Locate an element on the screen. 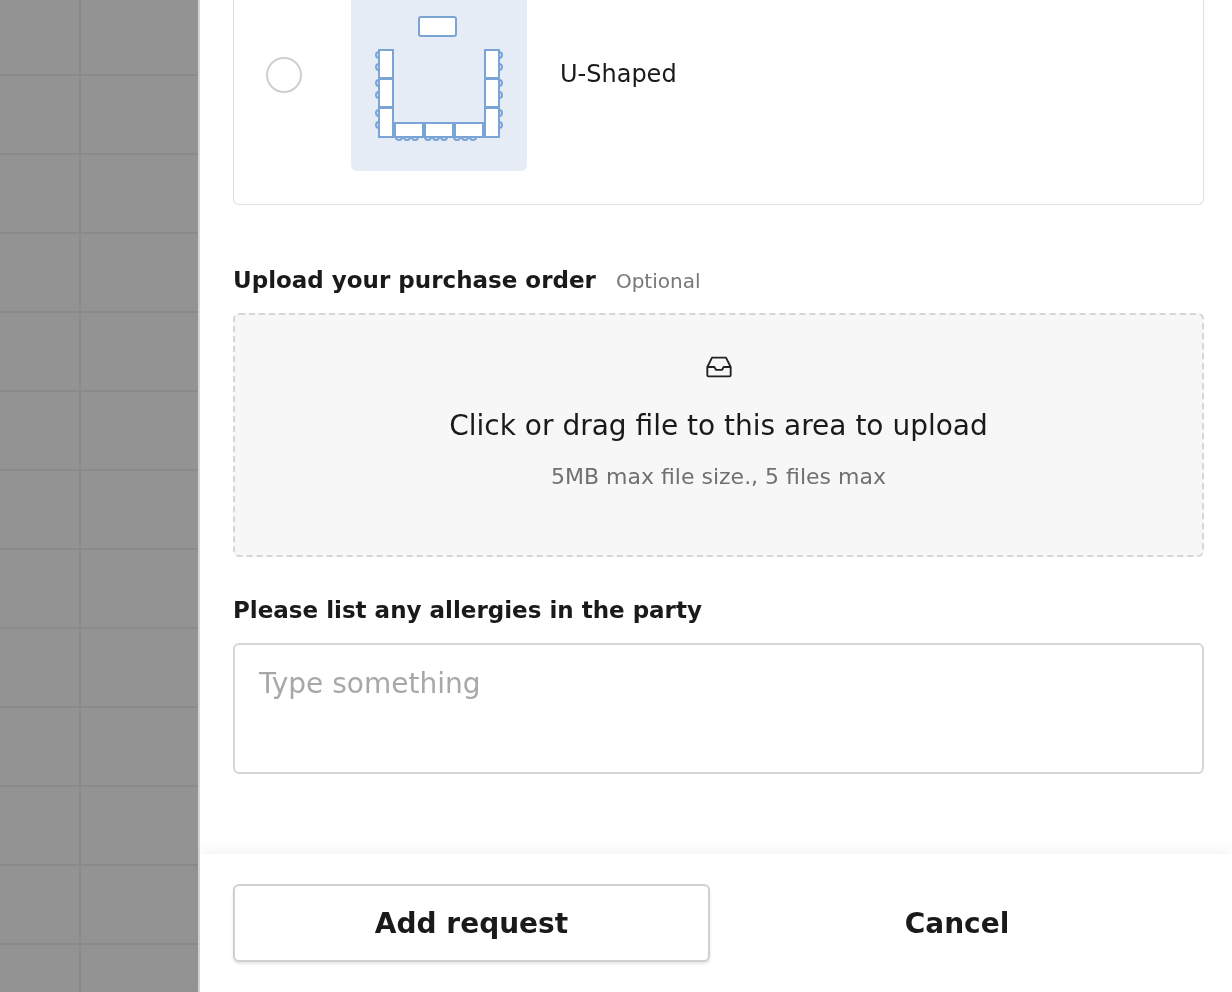  add-request-button: Add request is located at coordinates (471, 923).